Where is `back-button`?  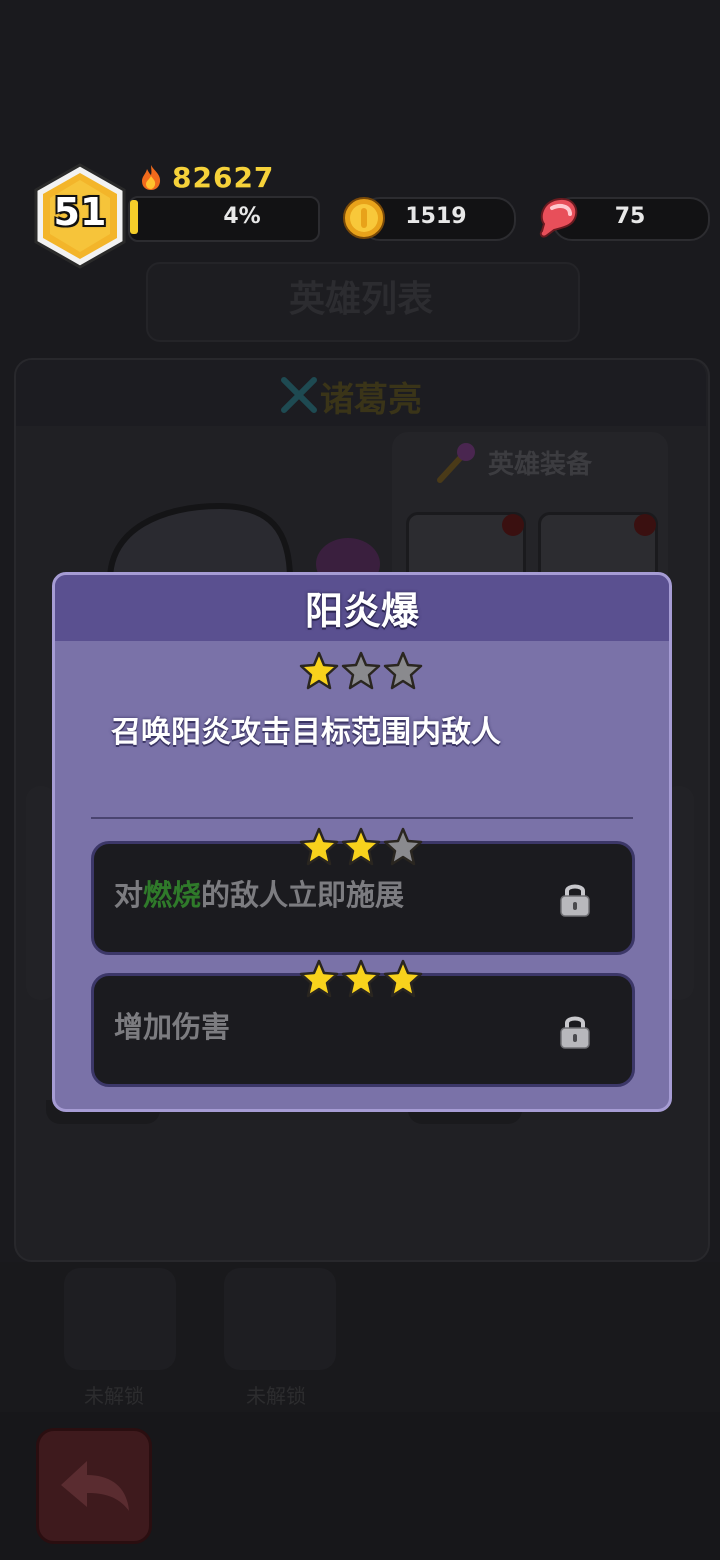
back-button is located at coordinates (94, 1486).